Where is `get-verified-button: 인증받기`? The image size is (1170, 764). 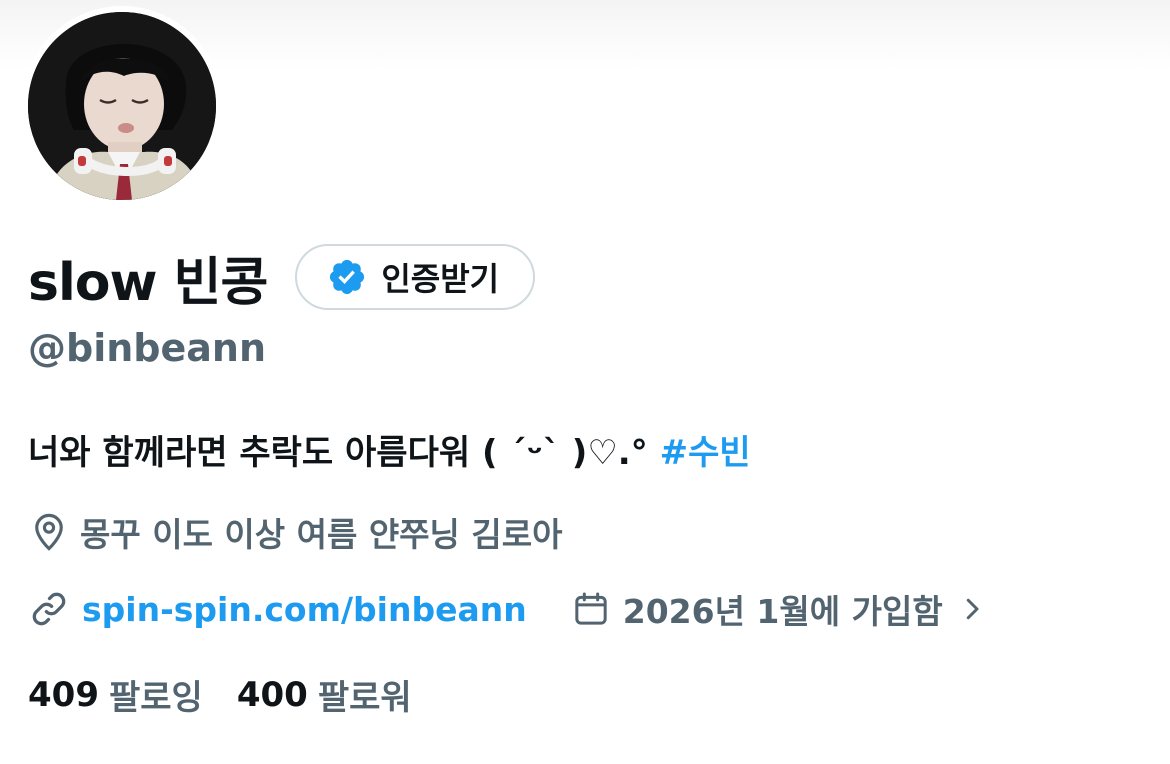
get-verified-button: 인증받기 is located at coordinates (415, 277).